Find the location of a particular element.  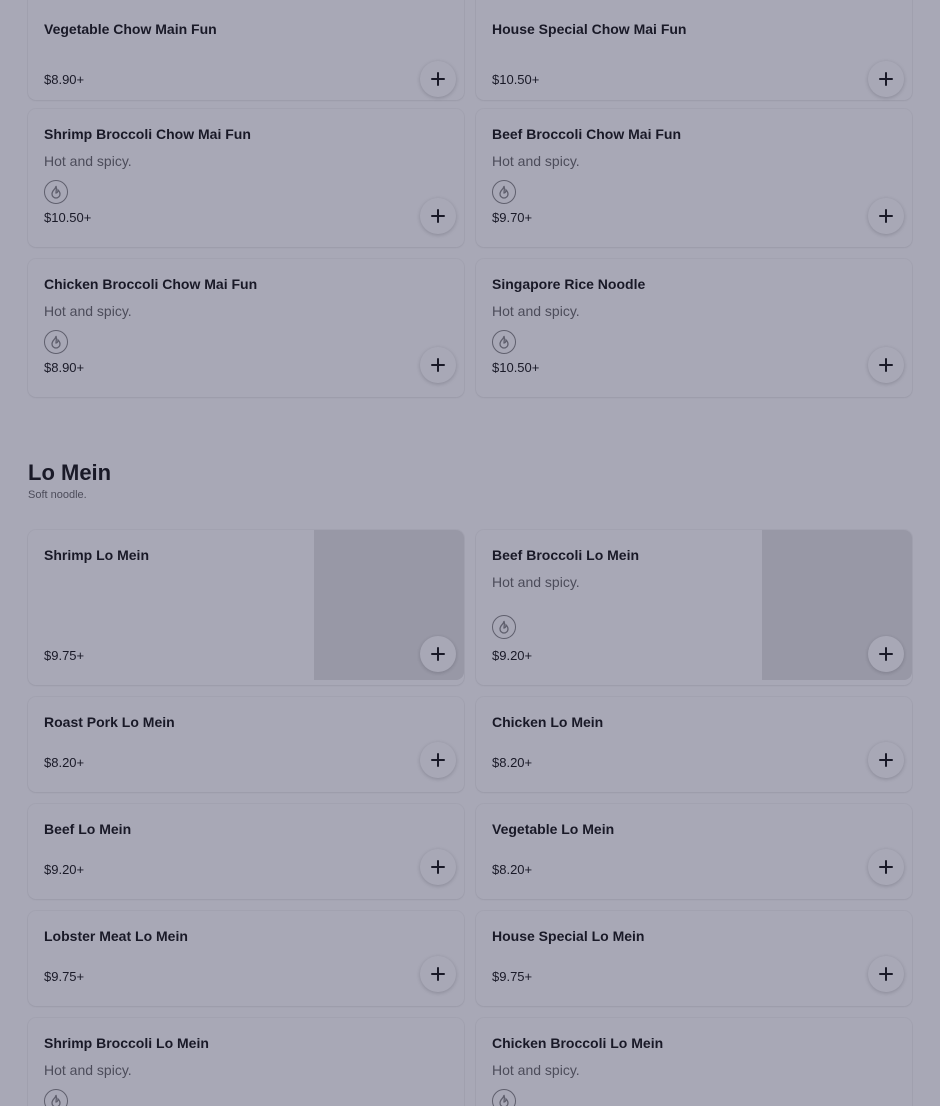

item-name: House Special Lo Mein is located at coordinates (568, 936).